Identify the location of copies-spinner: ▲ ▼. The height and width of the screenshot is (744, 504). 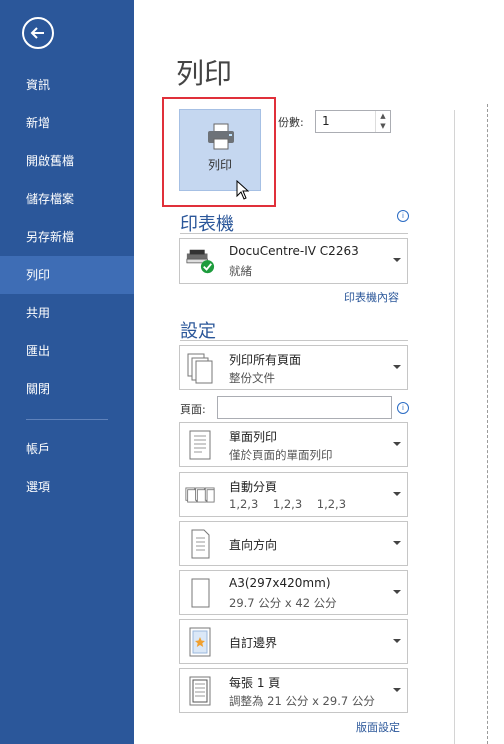
(382, 121).